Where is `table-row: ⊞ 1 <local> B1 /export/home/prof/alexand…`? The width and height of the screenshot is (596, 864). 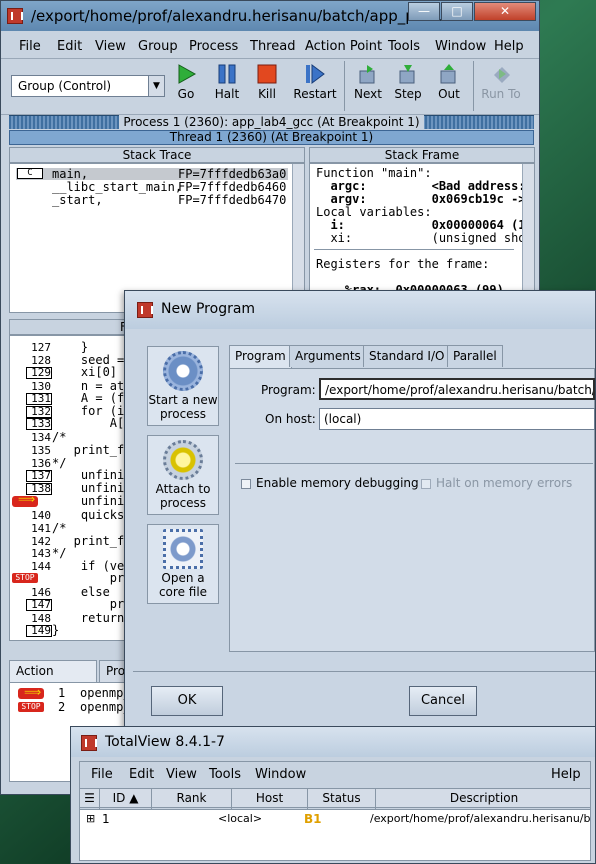
table-row: ⊞ 1 <local> B1 /export/home/prof/alexand… is located at coordinates (335, 820).